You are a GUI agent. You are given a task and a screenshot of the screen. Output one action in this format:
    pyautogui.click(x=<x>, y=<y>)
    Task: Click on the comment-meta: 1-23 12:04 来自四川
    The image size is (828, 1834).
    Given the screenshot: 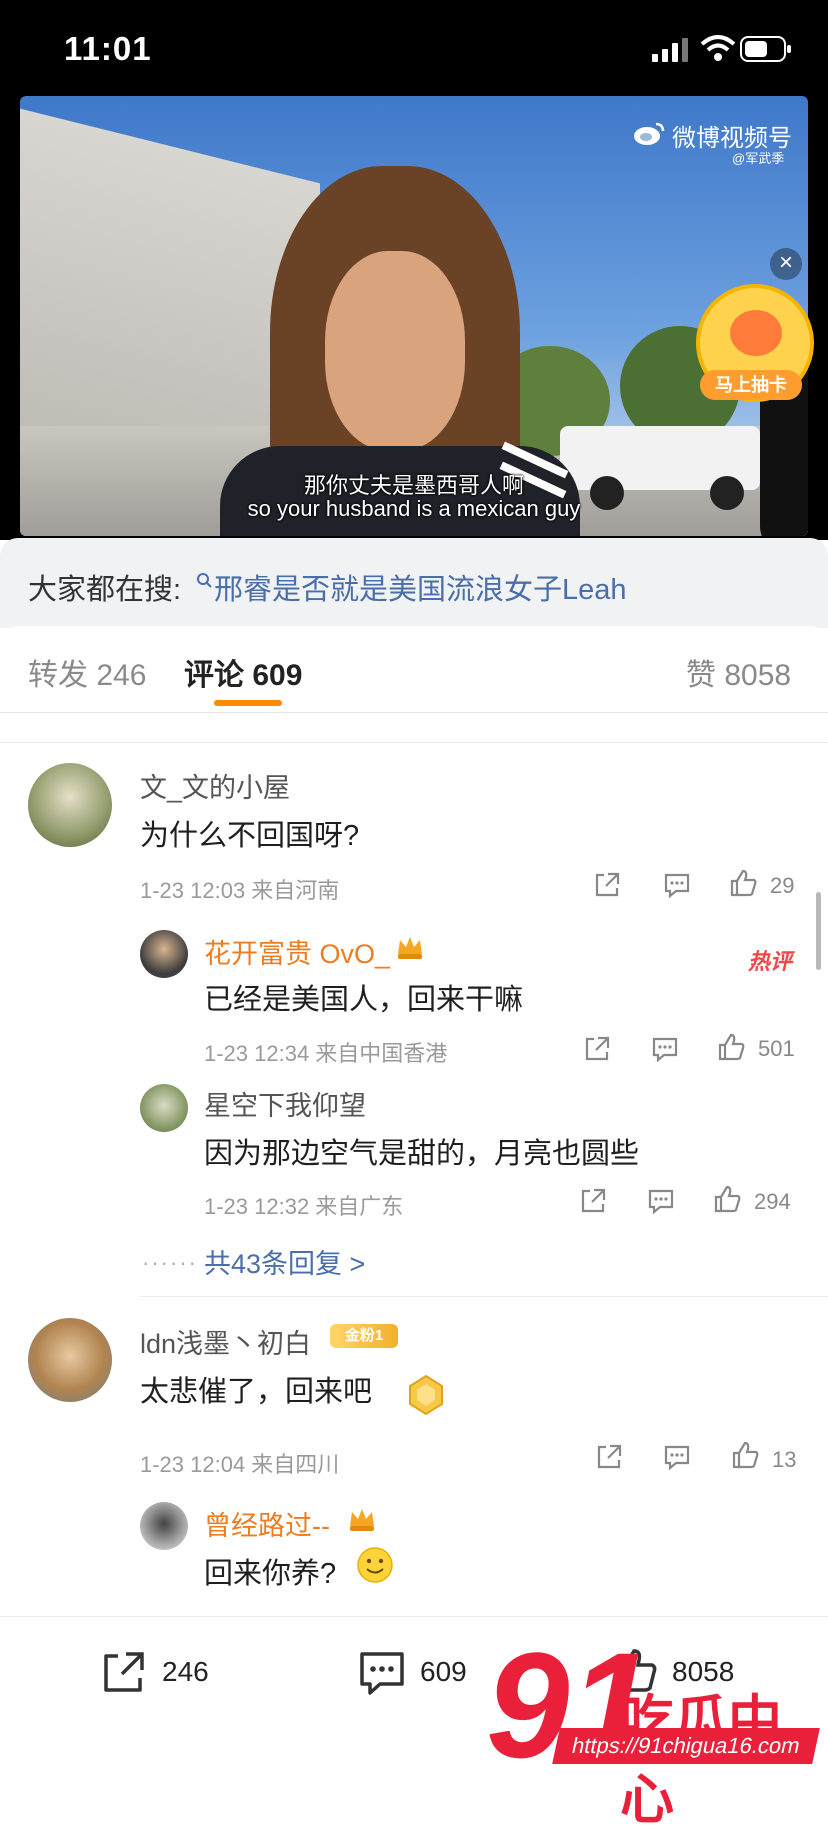 What is the action you would take?
    pyautogui.click(x=240, y=1464)
    